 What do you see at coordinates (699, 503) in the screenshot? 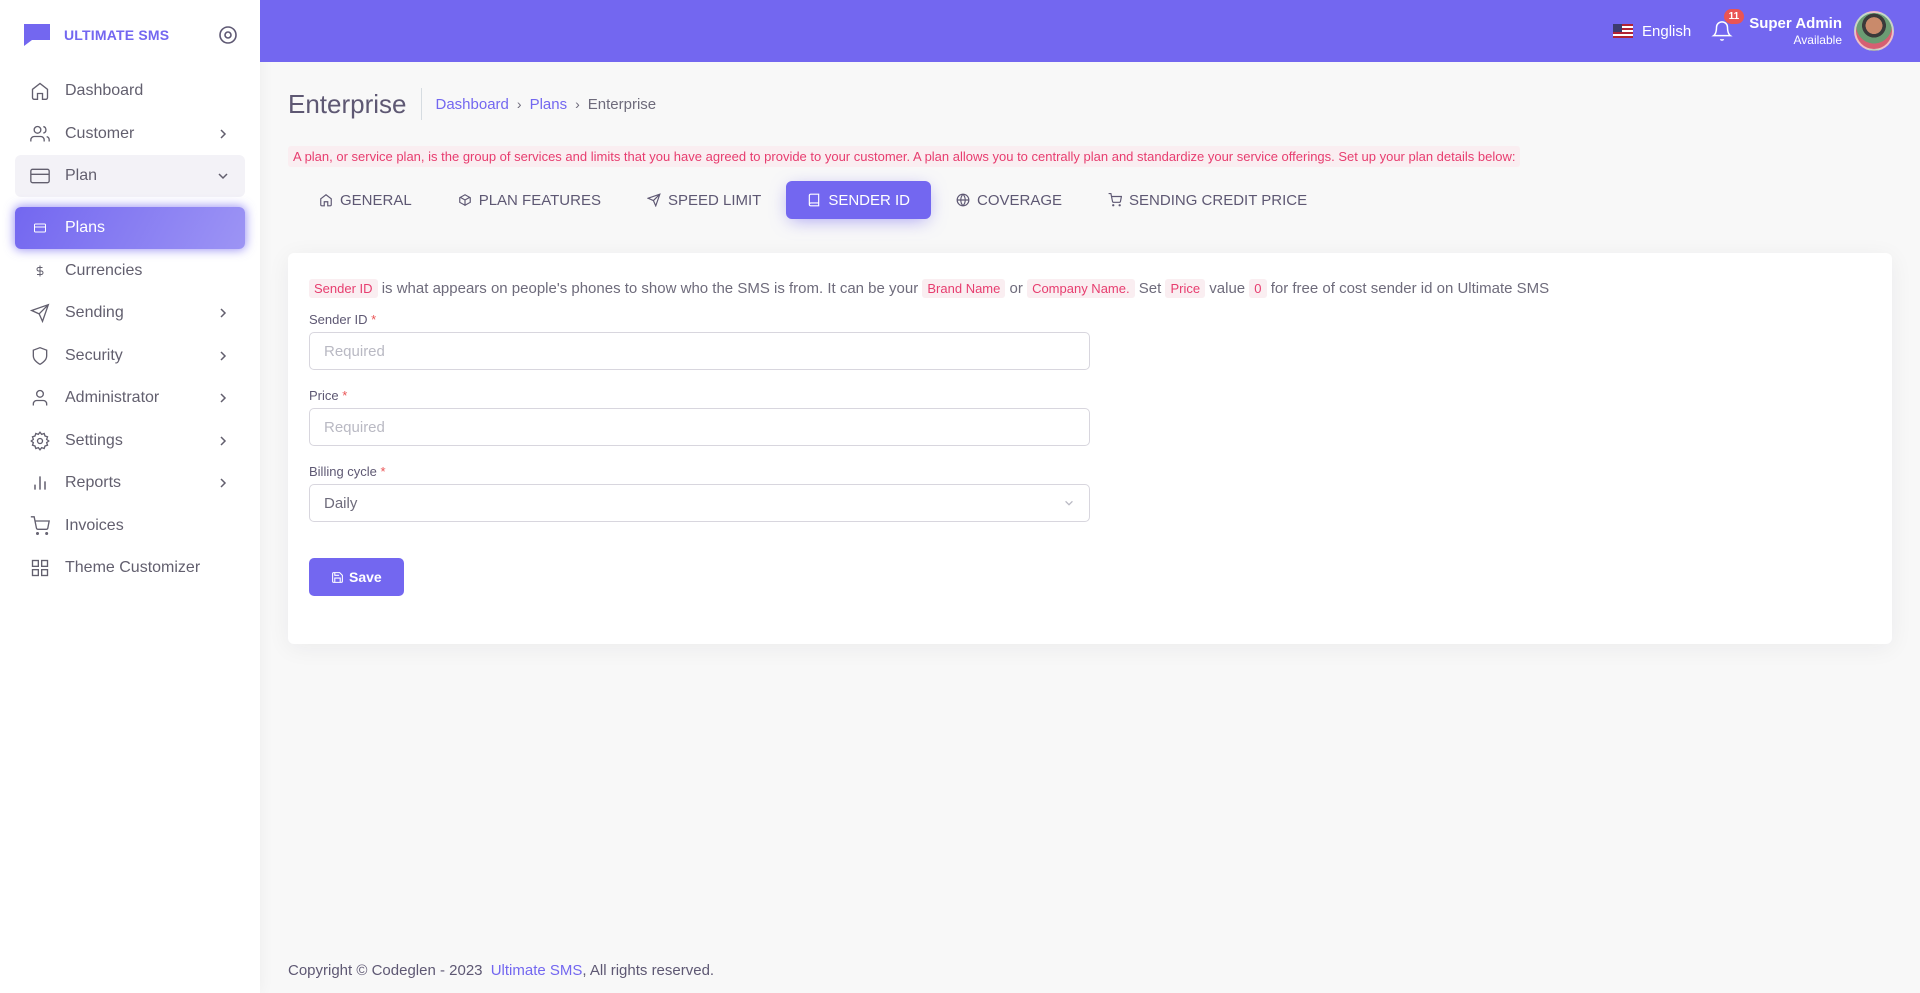
I see `billing-cycle-select: Daily` at bounding box center [699, 503].